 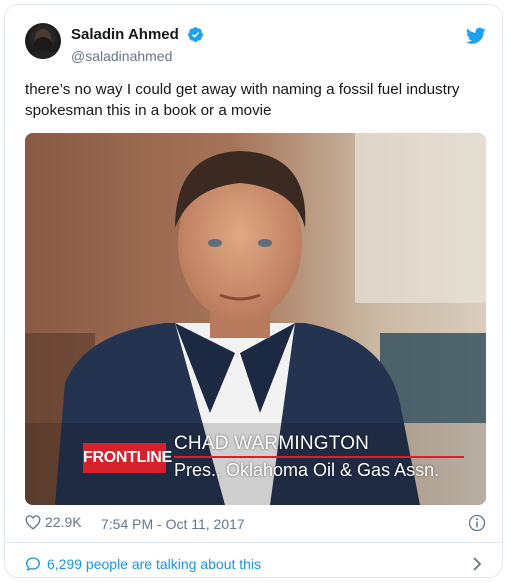 I want to click on caption-title: Pres., Oklahoma Oil & Gas Assn., so click(x=307, y=470).